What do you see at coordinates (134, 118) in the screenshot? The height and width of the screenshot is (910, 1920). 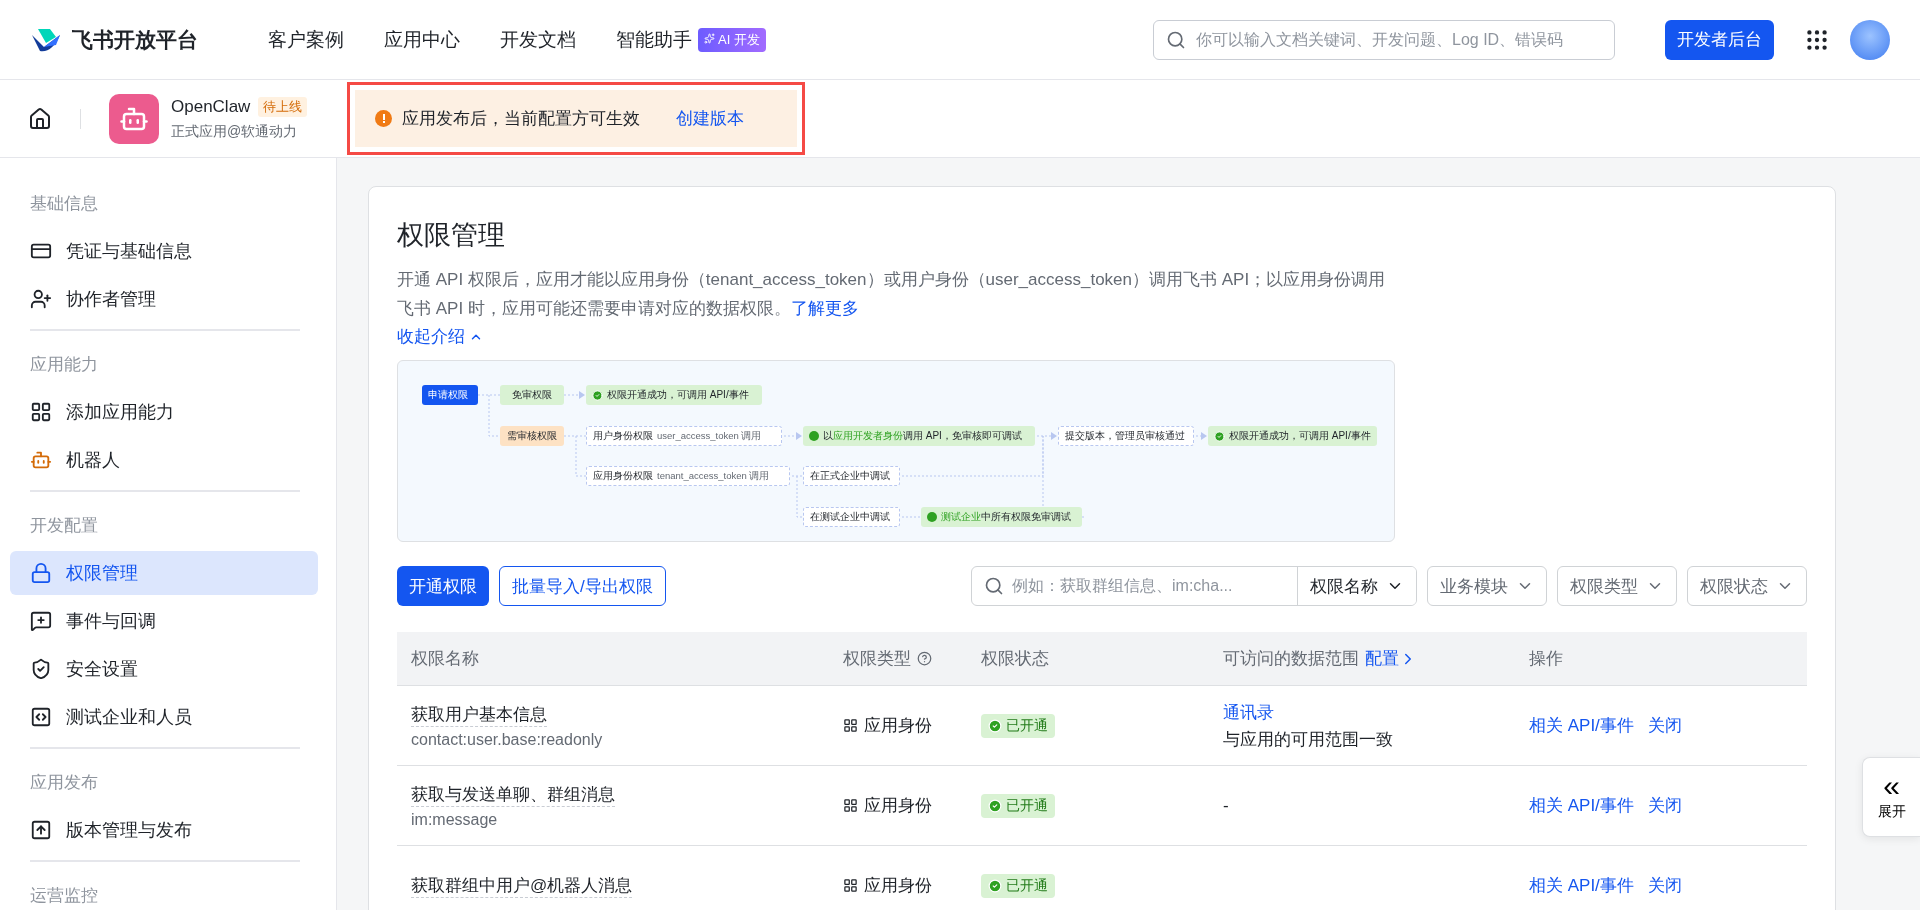 I see `app-icon` at bounding box center [134, 118].